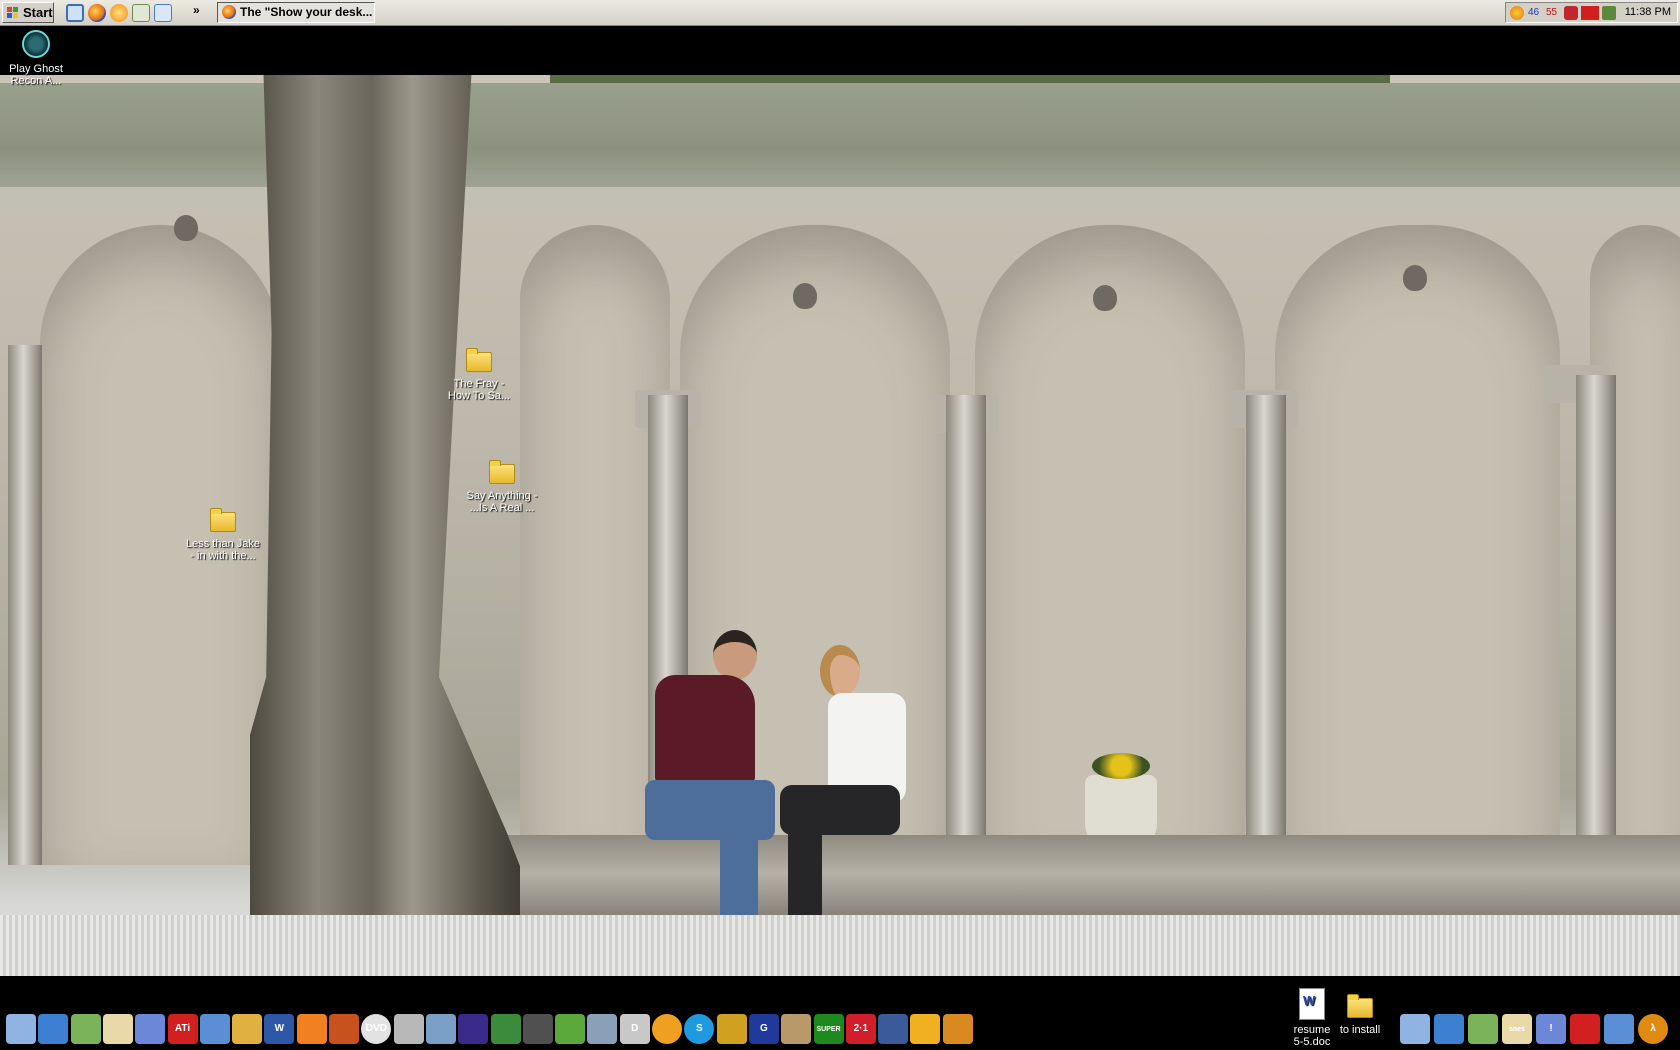 This screenshot has height=1050, width=1680. I want to click on red-tile-label: 2·1, so click(861, 1028).